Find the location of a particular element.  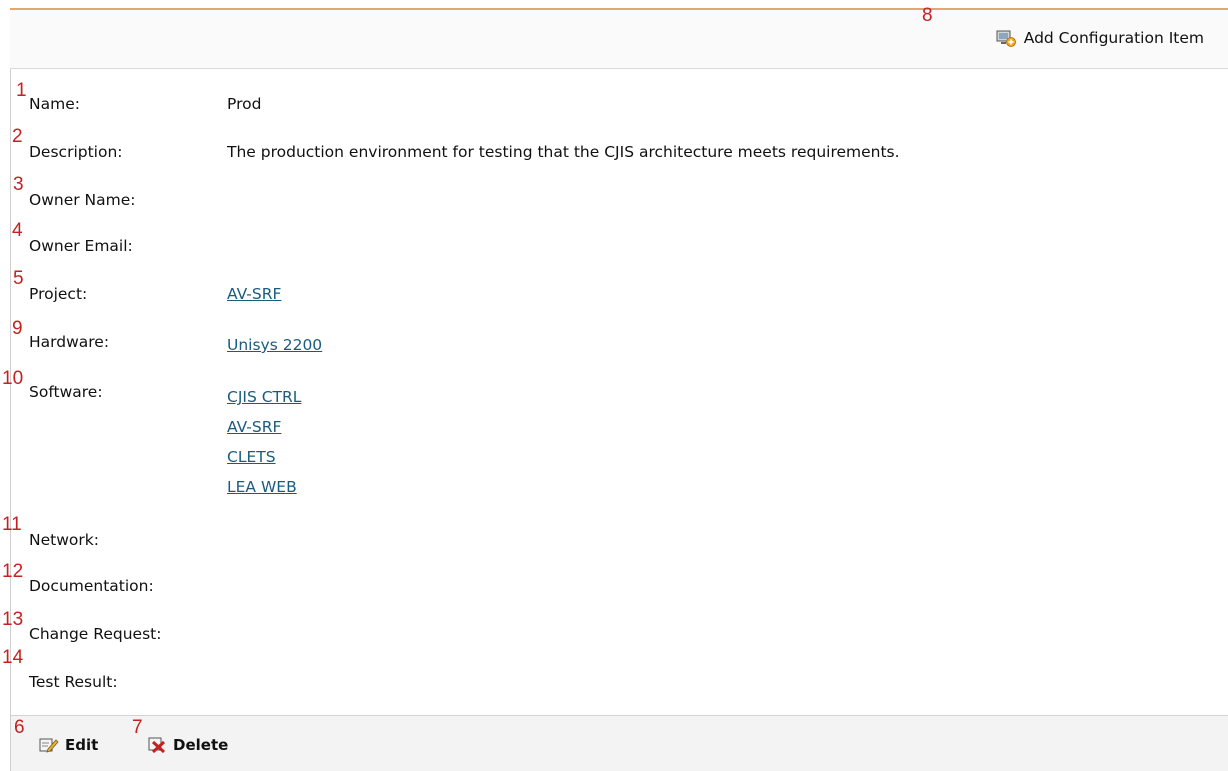

software-link: LEA WEB is located at coordinates (262, 487).